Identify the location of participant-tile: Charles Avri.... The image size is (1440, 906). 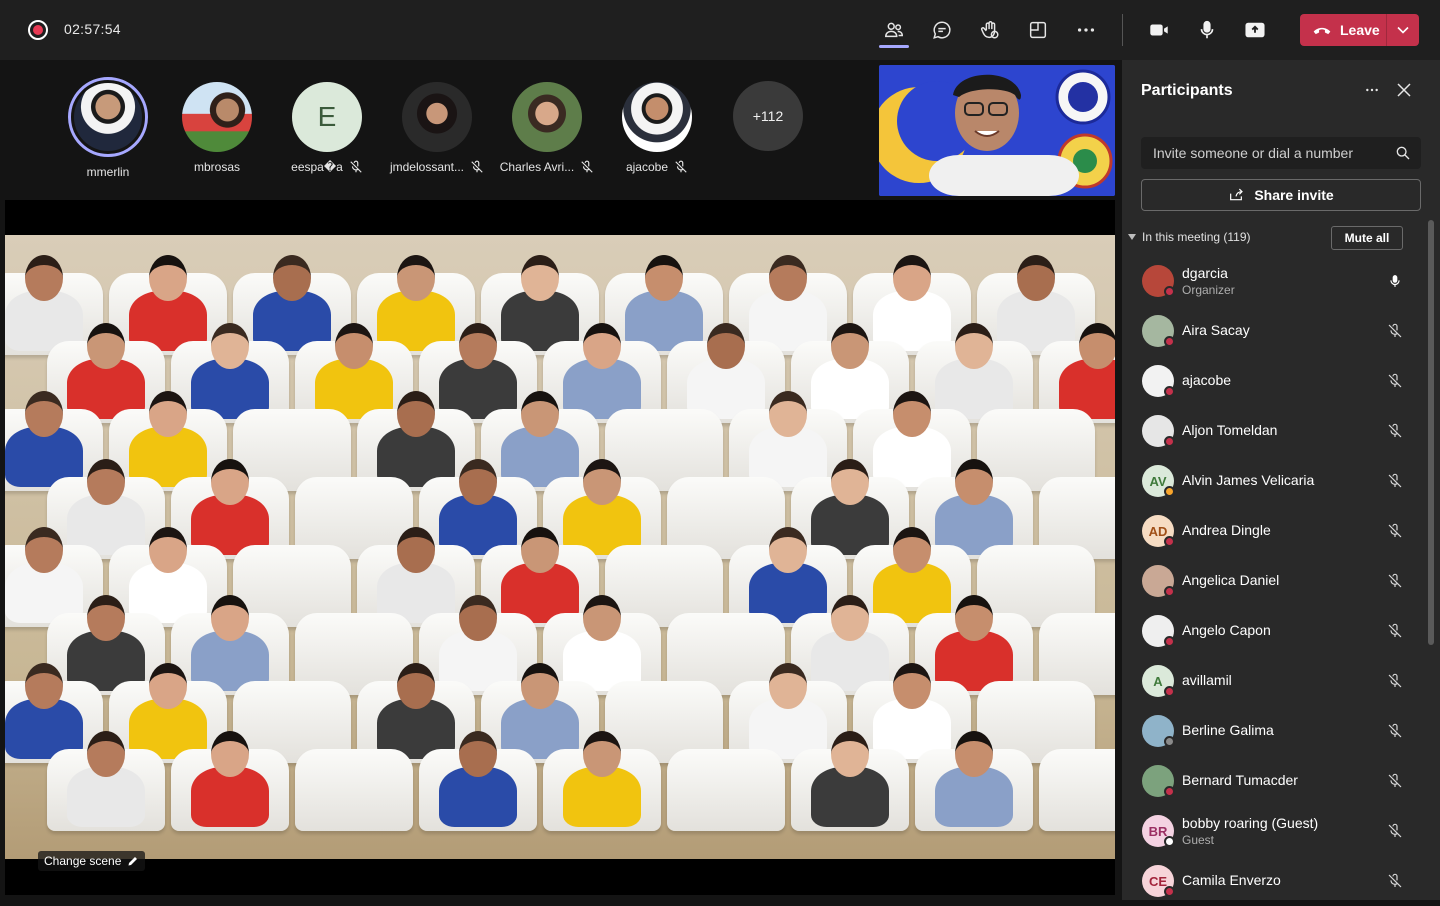
(547, 128).